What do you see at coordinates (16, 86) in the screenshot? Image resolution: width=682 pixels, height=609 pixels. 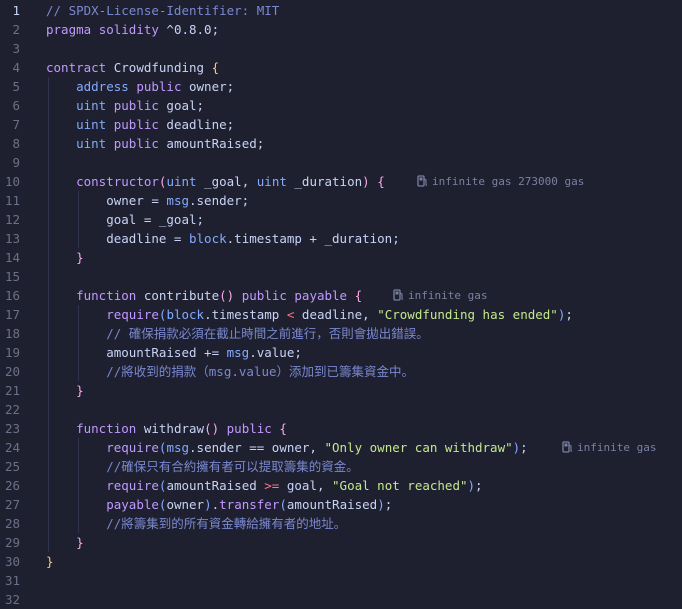 I see `line-number: 5` at bounding box center [16, 86].